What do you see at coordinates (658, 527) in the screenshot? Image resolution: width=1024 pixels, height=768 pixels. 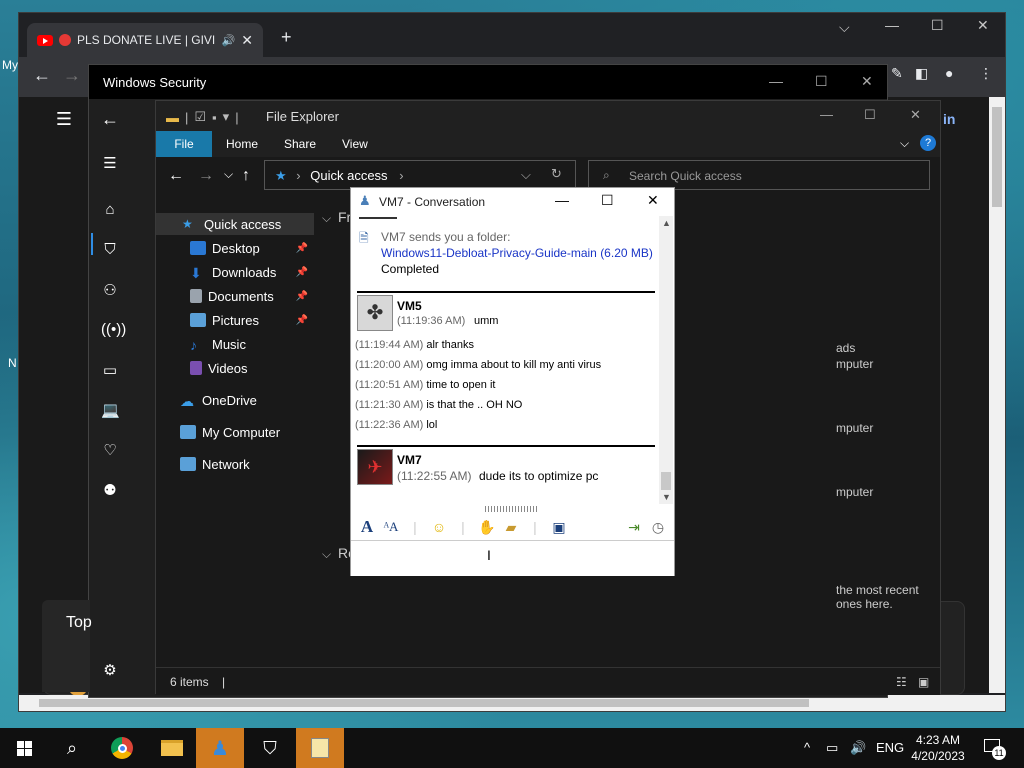 I see `history-icon: ◷` at bounding box center [658, 527].